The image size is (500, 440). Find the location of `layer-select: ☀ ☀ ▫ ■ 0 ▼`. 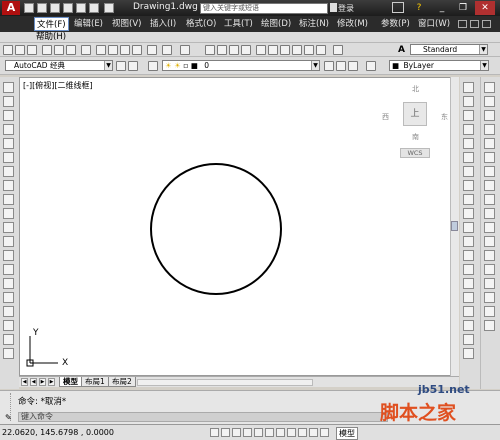

layer-select: ☀ ☀ ▫ ■ 0 ▼ is located at coordinates (241, 65).